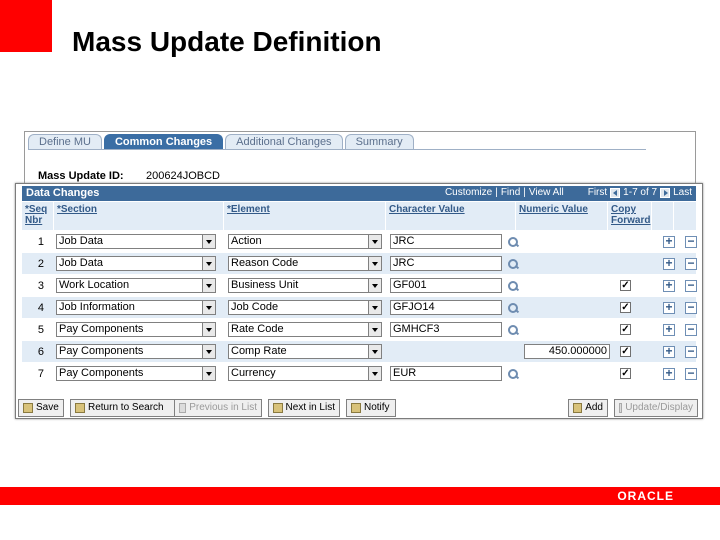 Image resolution: width=720 pixels, height=540 pixels. Describe the element at coordinates (304, 408) in the screenshot. I see `next-in-list-button: Next in List` at that location.